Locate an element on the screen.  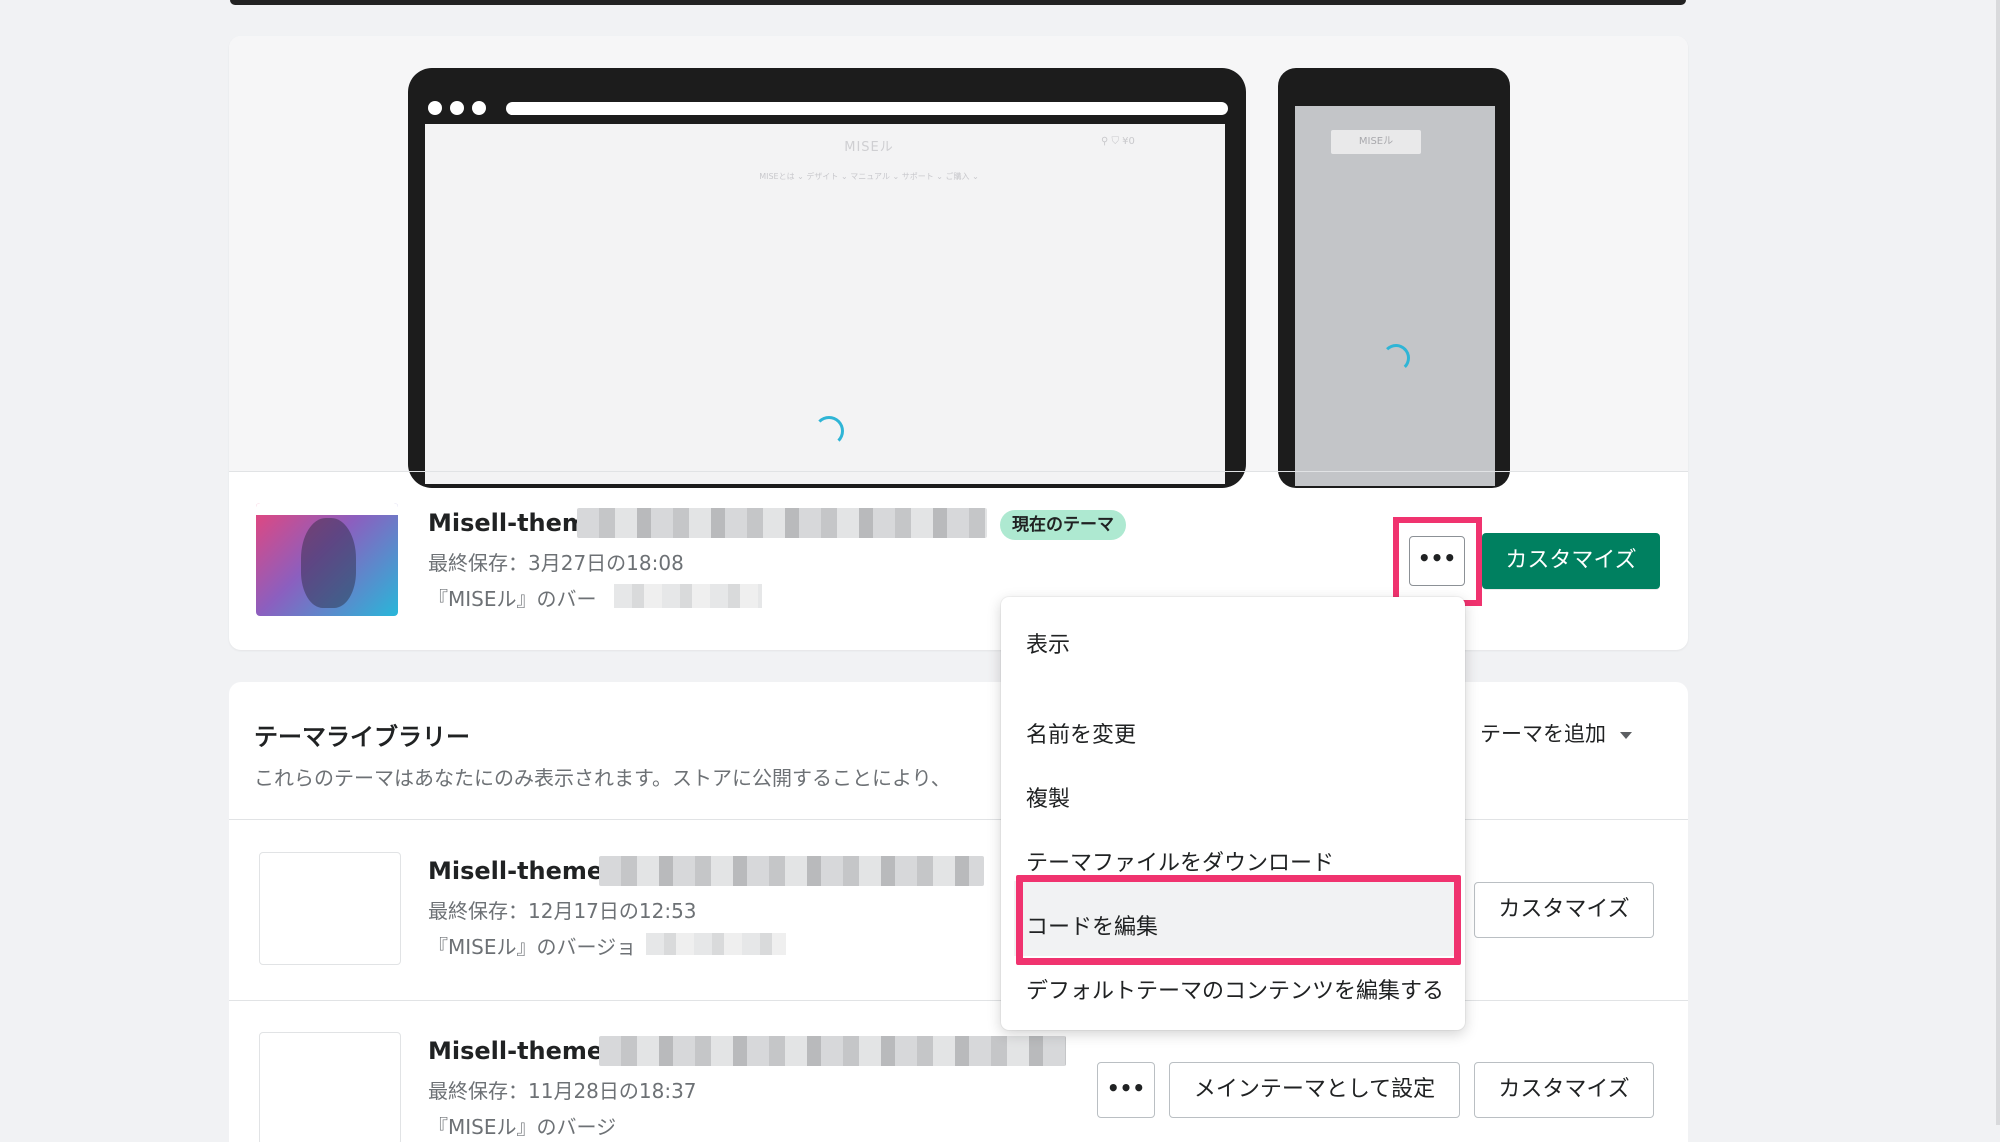
mobile-preview-screen is located at coordinates (1395, 296).